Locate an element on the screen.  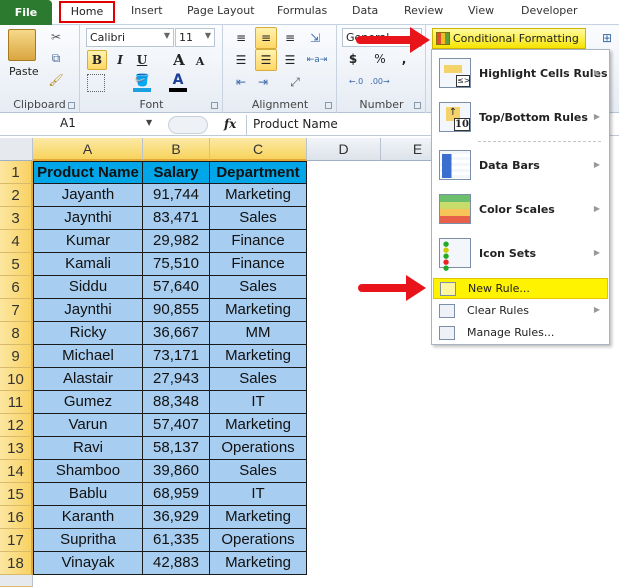
font-size-combo: 11 ▼ is located at coordinates (195, 37).